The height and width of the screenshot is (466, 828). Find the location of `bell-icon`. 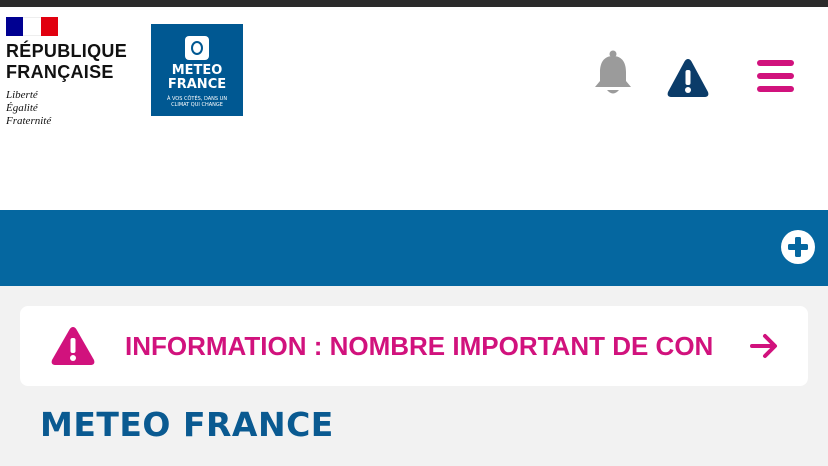

bell-icon is located at coordinates (613, 72).